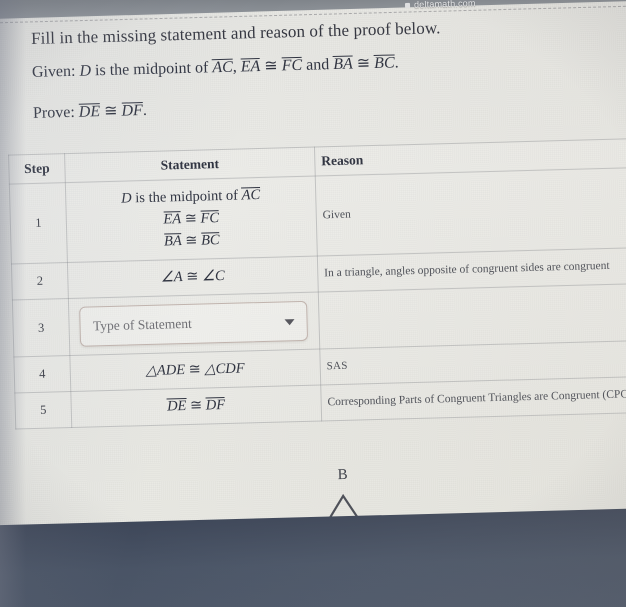  Describe the element at coordinates (191, 219) in the screenshot. I see `row-statement: D is the midpoint of AC EA ≅ FC BA ≅ BC` at that location.